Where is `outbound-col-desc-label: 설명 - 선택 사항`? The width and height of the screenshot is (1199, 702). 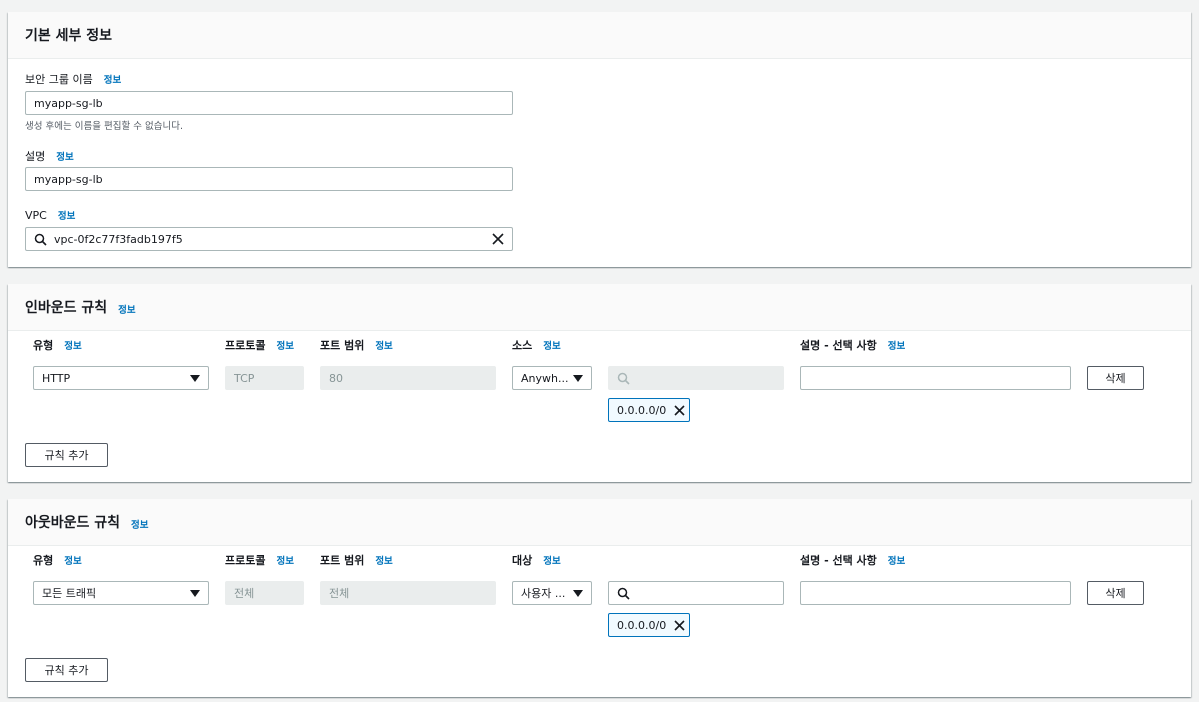 outbound-col-desc-label: 설명 - 선택 사항 is located at coordinates (838, 560).